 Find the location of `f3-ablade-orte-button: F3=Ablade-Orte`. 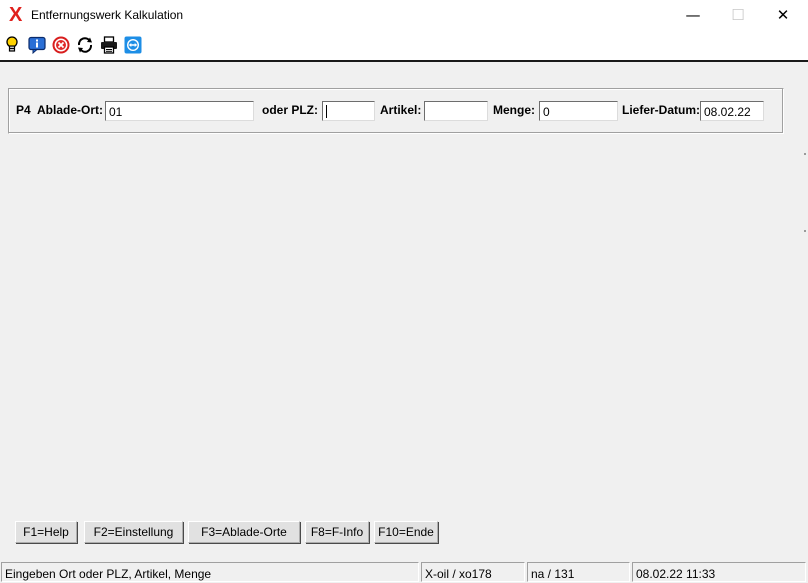

f3-ablade-orte-button: F3=Ablade-Orte is located at coordinates (244, 532).